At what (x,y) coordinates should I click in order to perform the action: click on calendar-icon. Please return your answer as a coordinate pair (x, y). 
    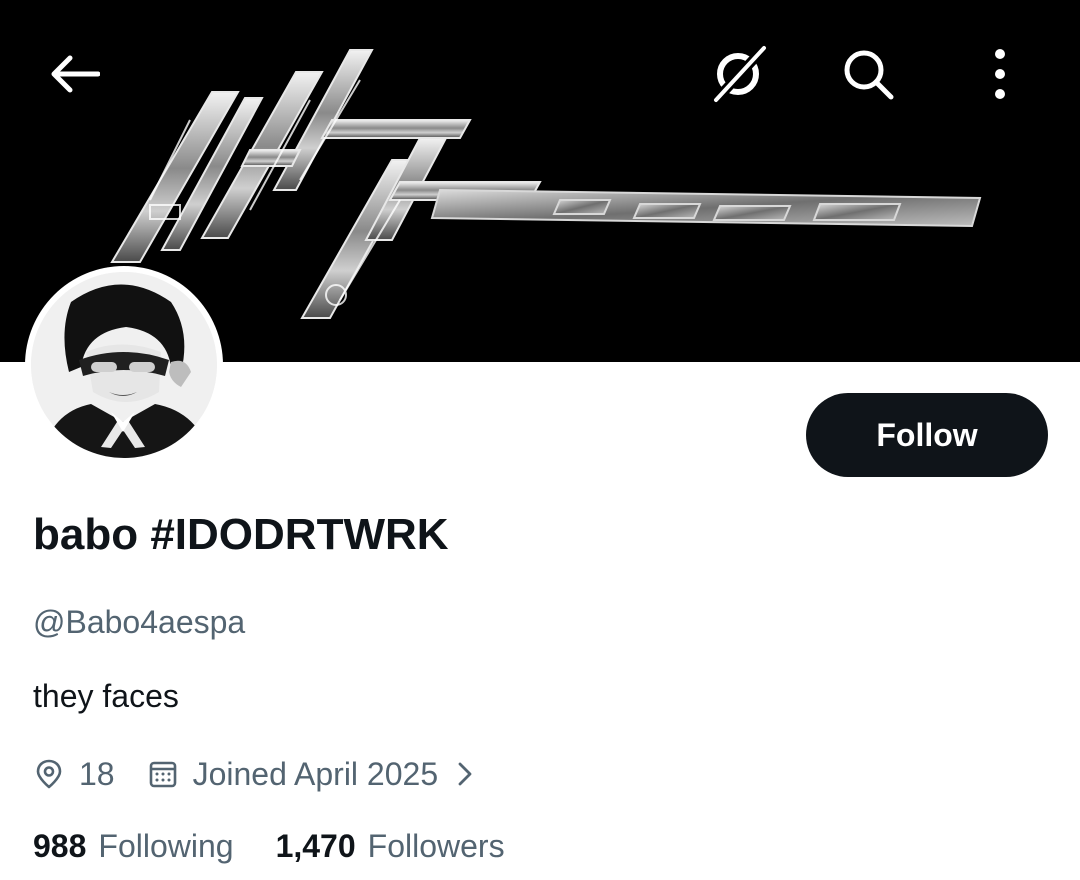
    Looking at the image, I should click on (163, 774).